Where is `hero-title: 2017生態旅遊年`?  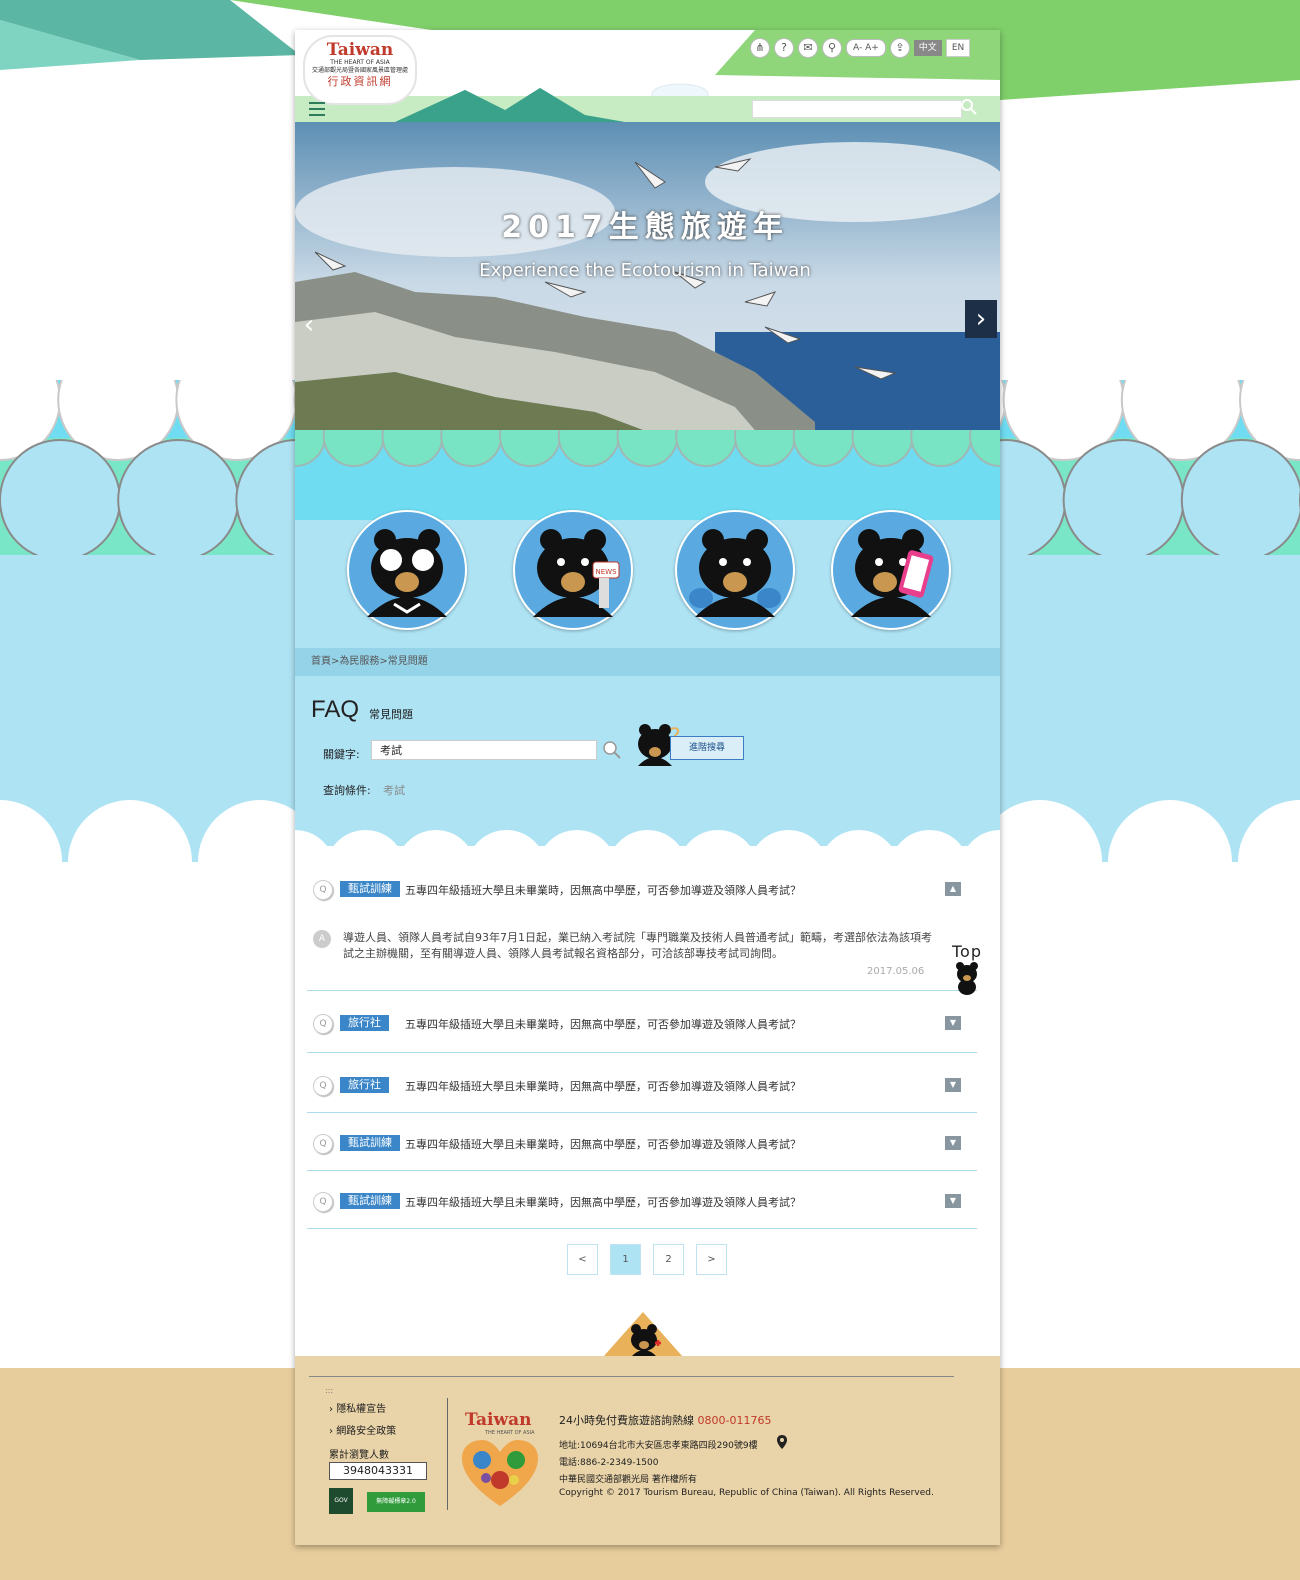 hero-title: 2017生態旅遊年 is located at coordinates (645, 227).